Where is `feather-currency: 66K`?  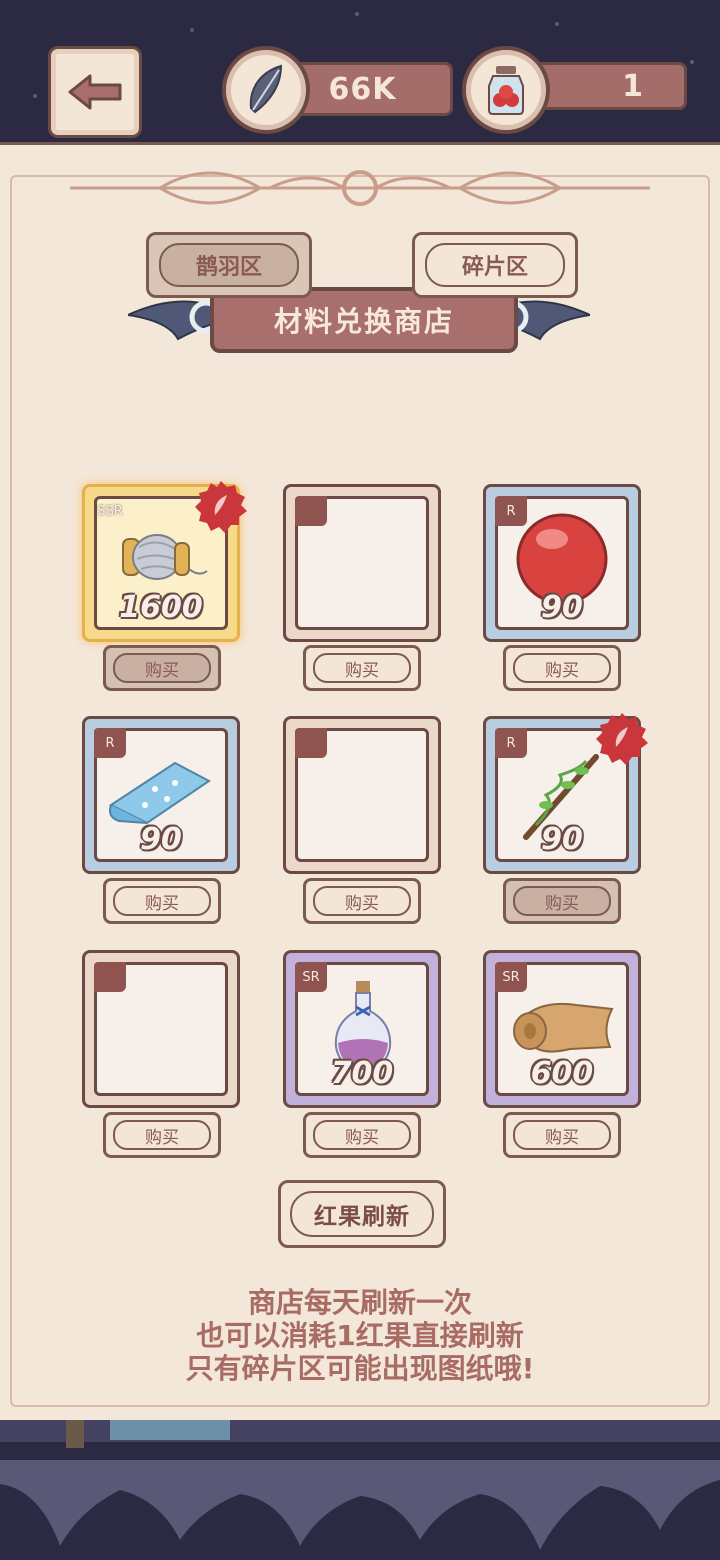
feather-currency: 66K is located at coordinates (337, 90).